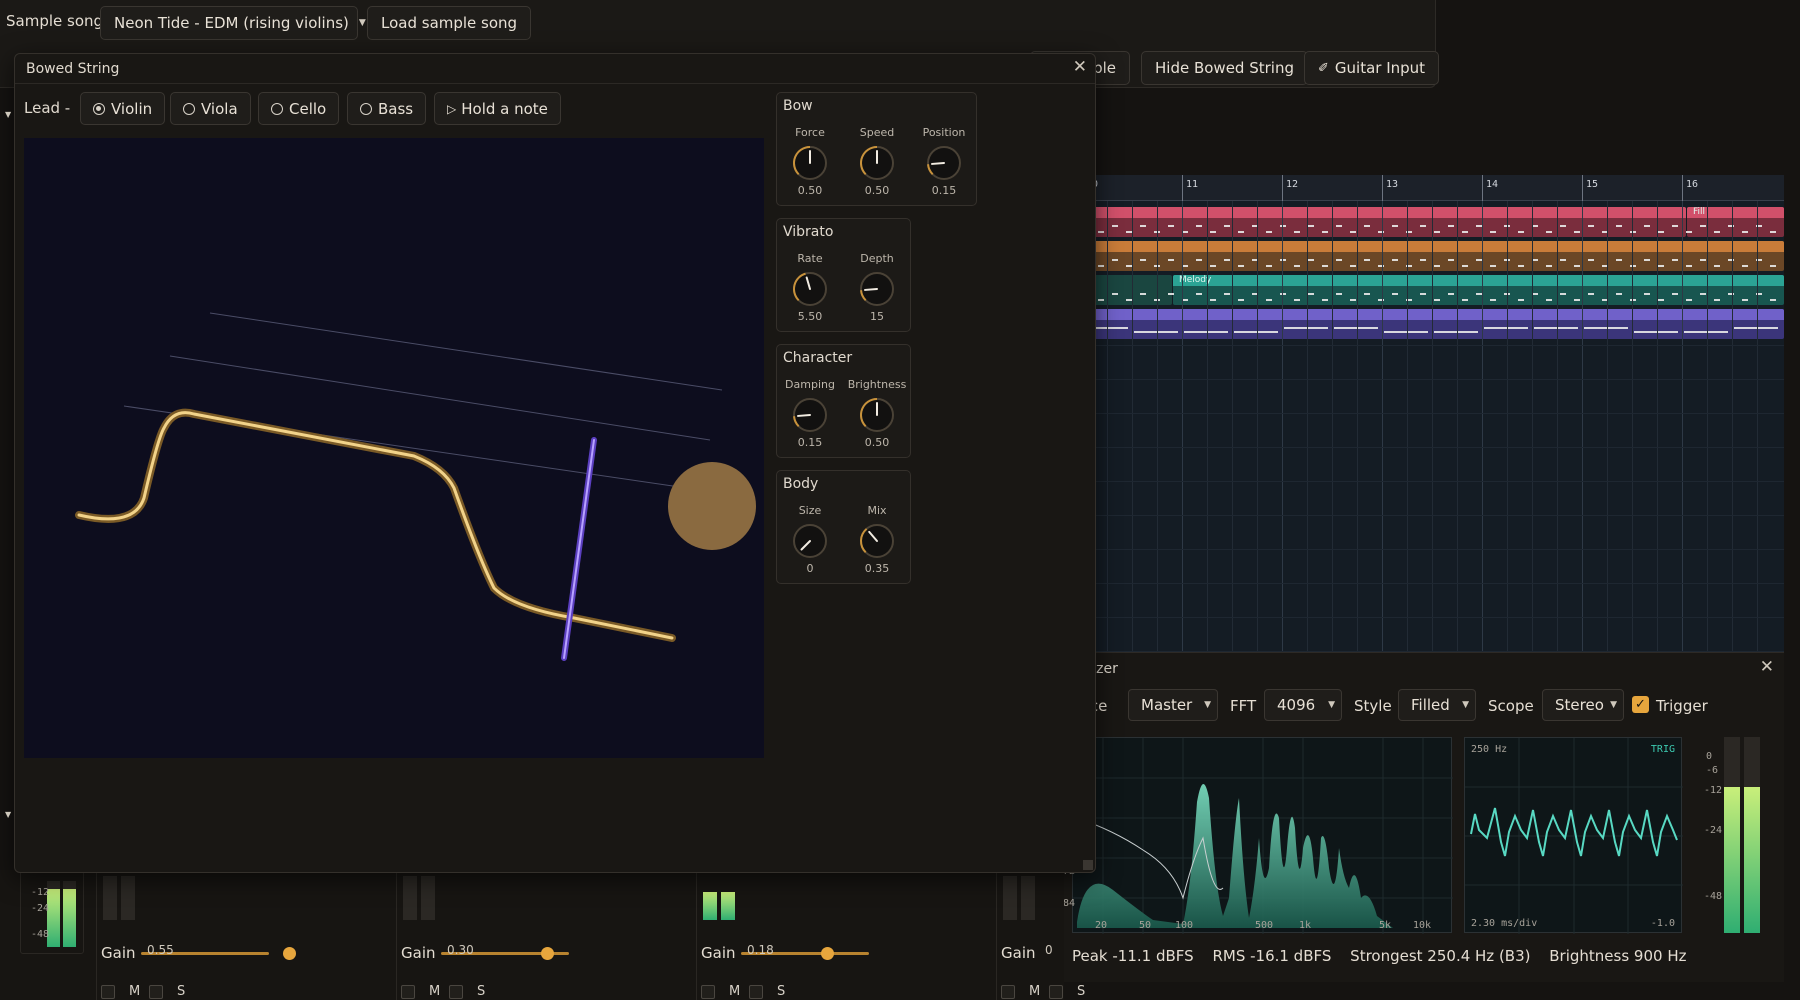 The height and width of the screenshot is (1000, 1800). I want to click on speed-knob: Speed 0.50, so click(877, 161).